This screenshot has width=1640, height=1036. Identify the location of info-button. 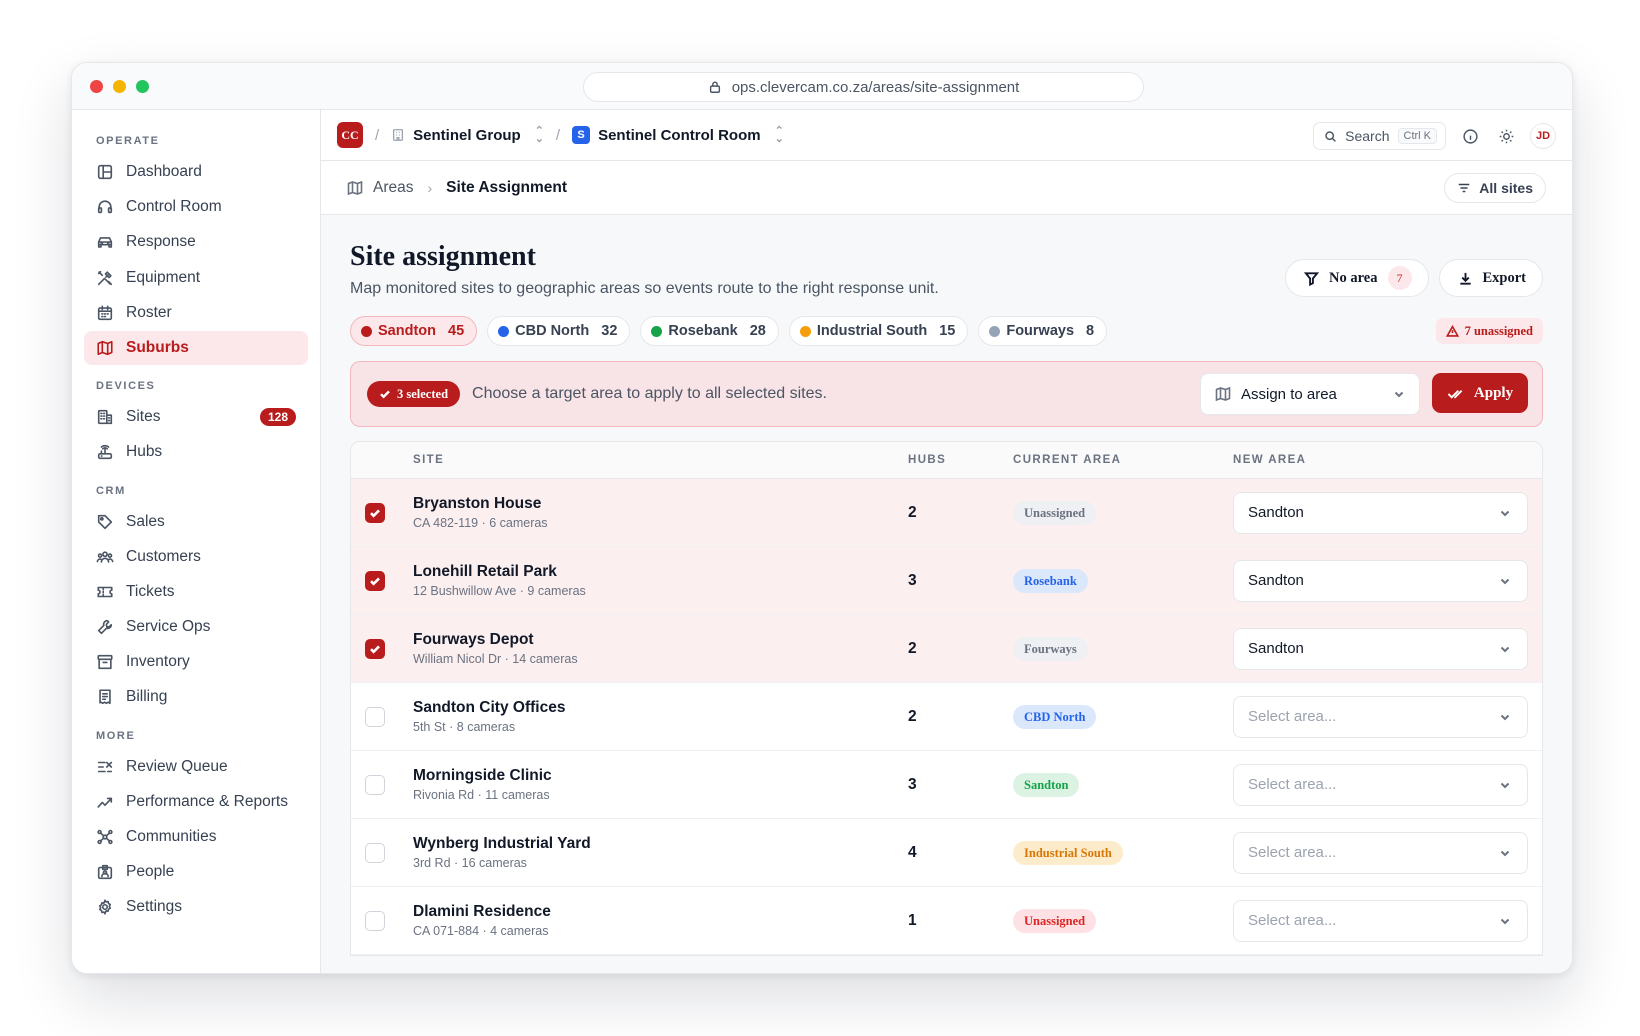
(1470, 136).